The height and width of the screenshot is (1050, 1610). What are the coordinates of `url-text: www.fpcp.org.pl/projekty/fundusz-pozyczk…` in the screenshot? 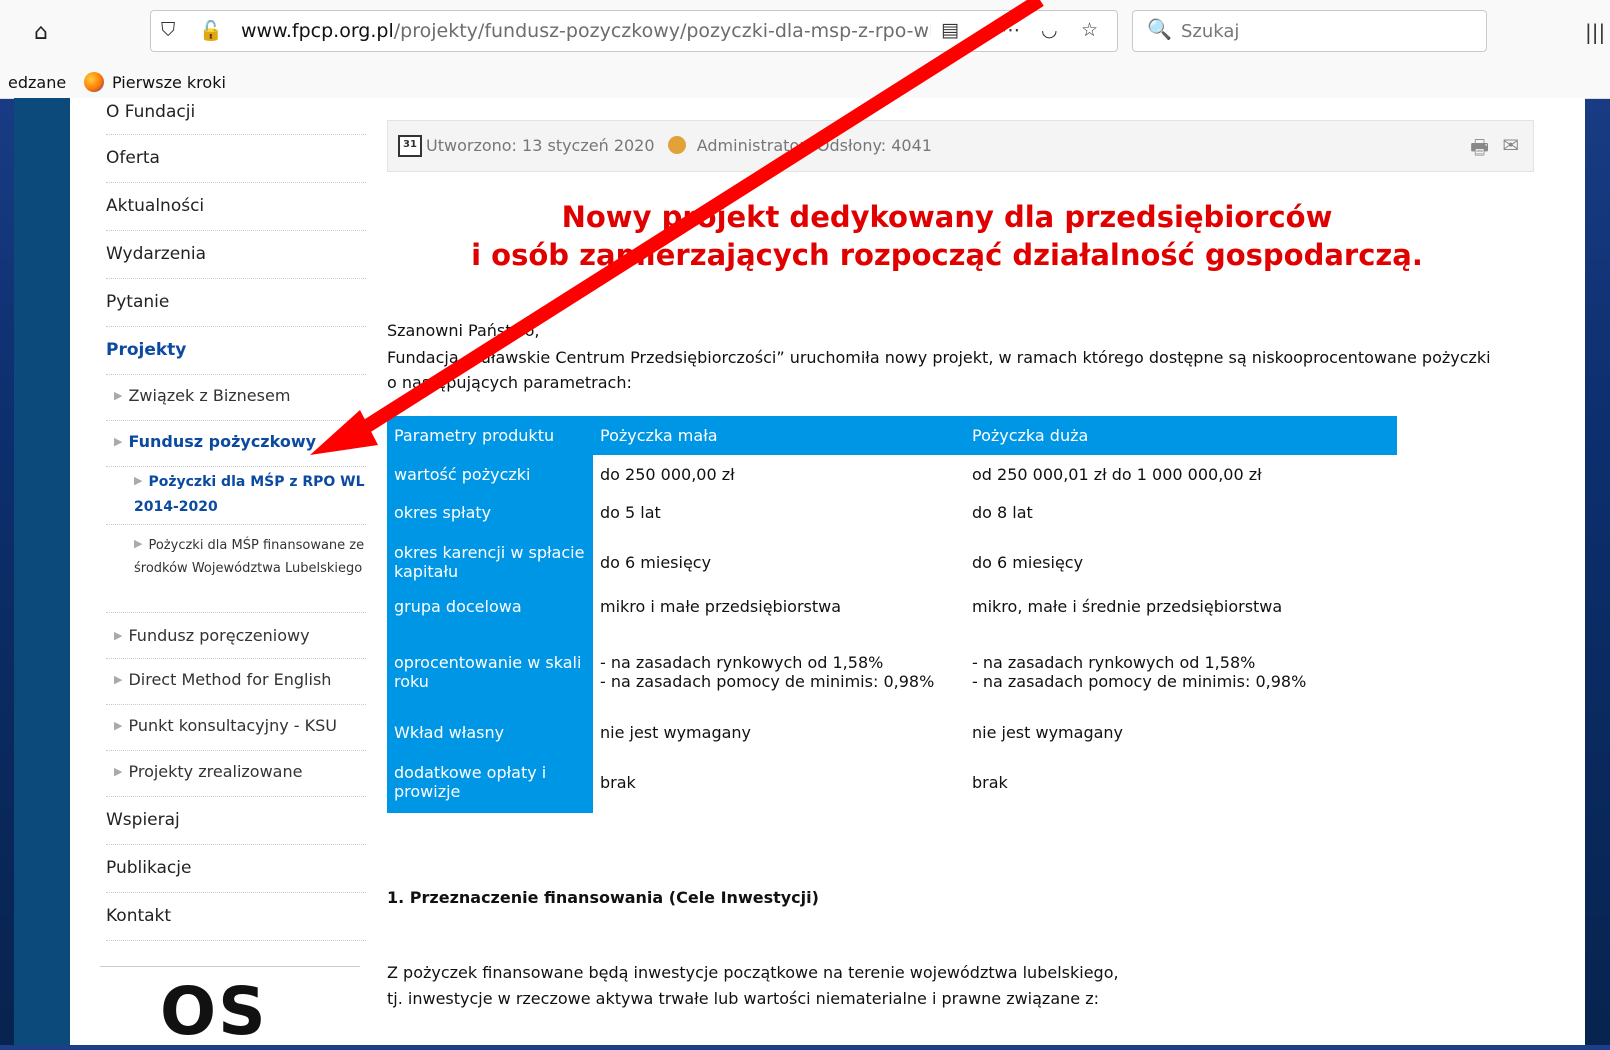 It's located at (586, 31).